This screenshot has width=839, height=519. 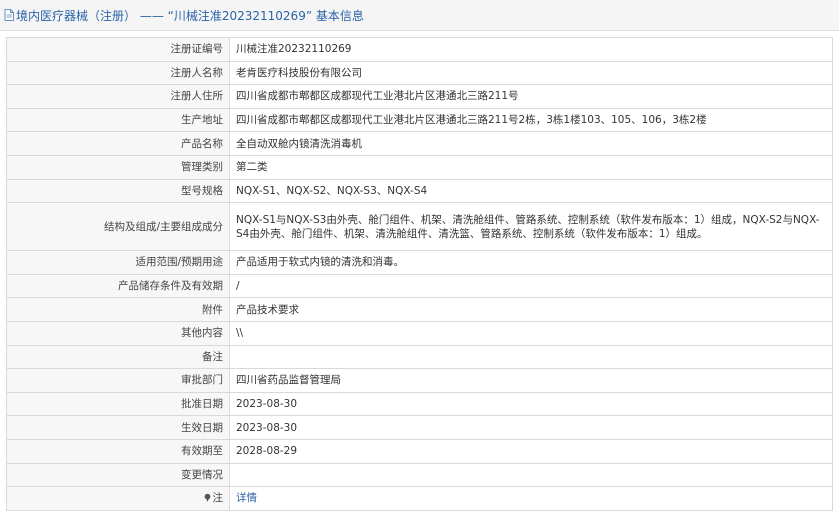 What do you see at coordinates (118, 167) in the screenshot?
I see `field-label: 管理类别` at bounding box center [118, 167].